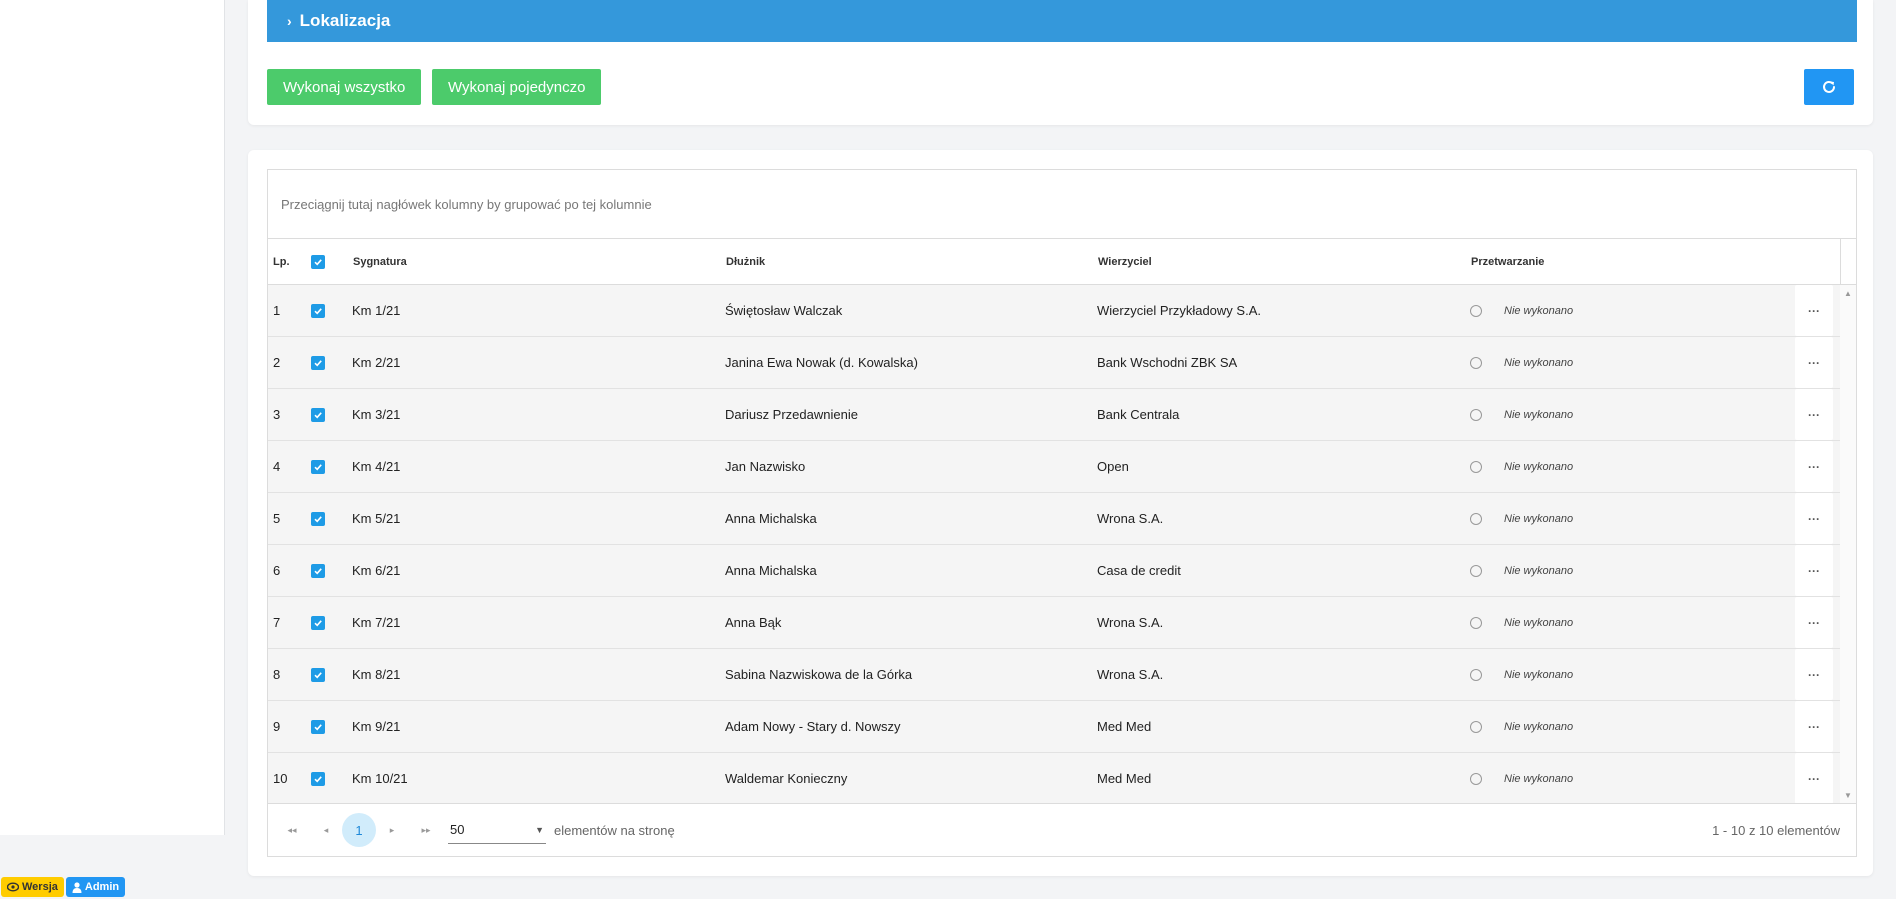  What do you see at coordinates (376, 570) in the screenshot?
I see `row-signature: Km 6/21` at bounding box center [376, 570].